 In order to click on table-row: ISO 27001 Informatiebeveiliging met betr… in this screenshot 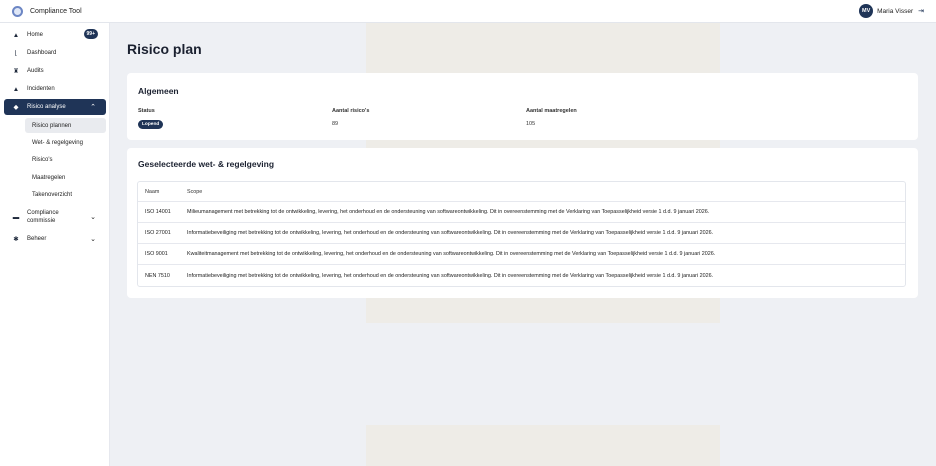, I will do `click(521, 233)`.